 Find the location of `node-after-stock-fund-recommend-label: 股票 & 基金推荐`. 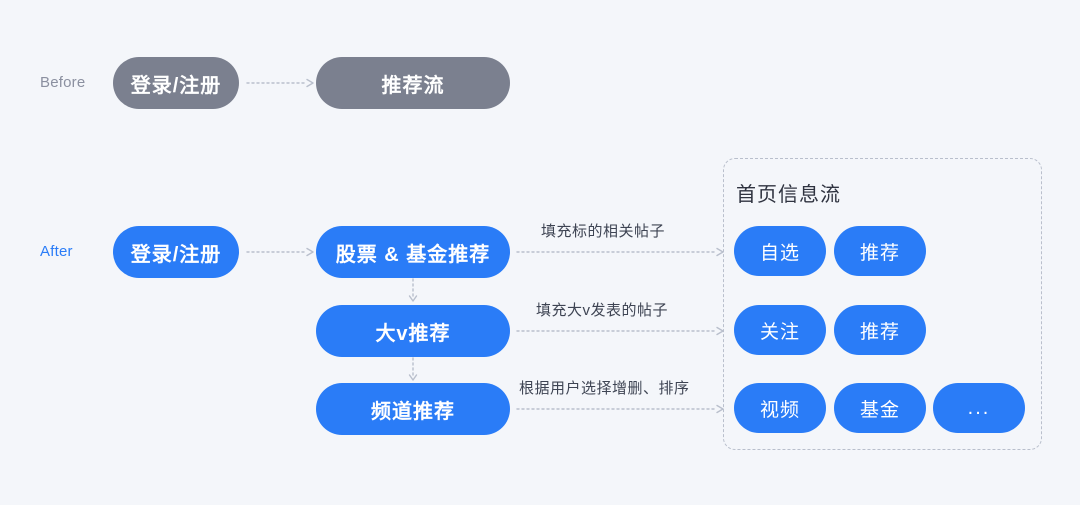

node-after-stock-fund-recommend-label: 股票 & 基金推荐 is located at coordinates (413, 254).